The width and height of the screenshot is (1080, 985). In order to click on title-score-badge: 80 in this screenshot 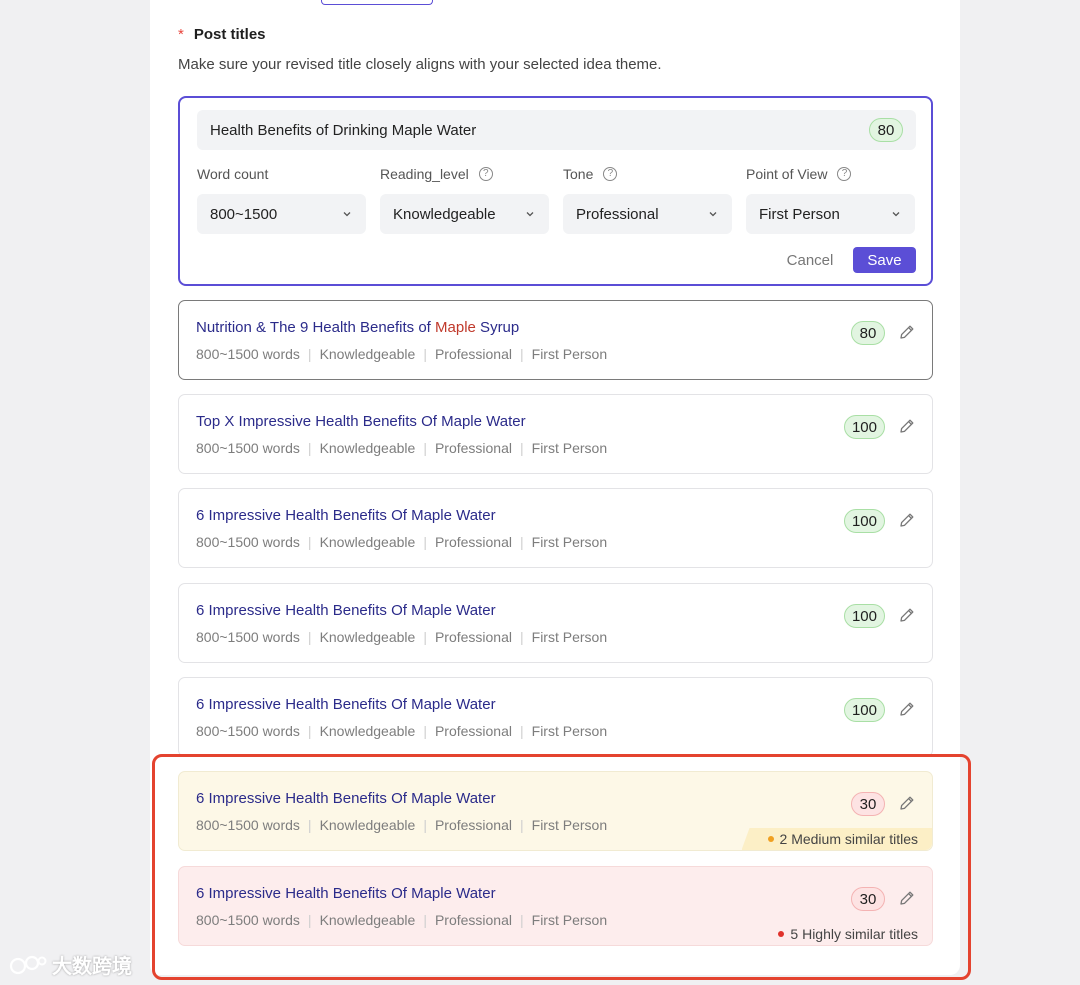, I will do `click(886, 130)`.